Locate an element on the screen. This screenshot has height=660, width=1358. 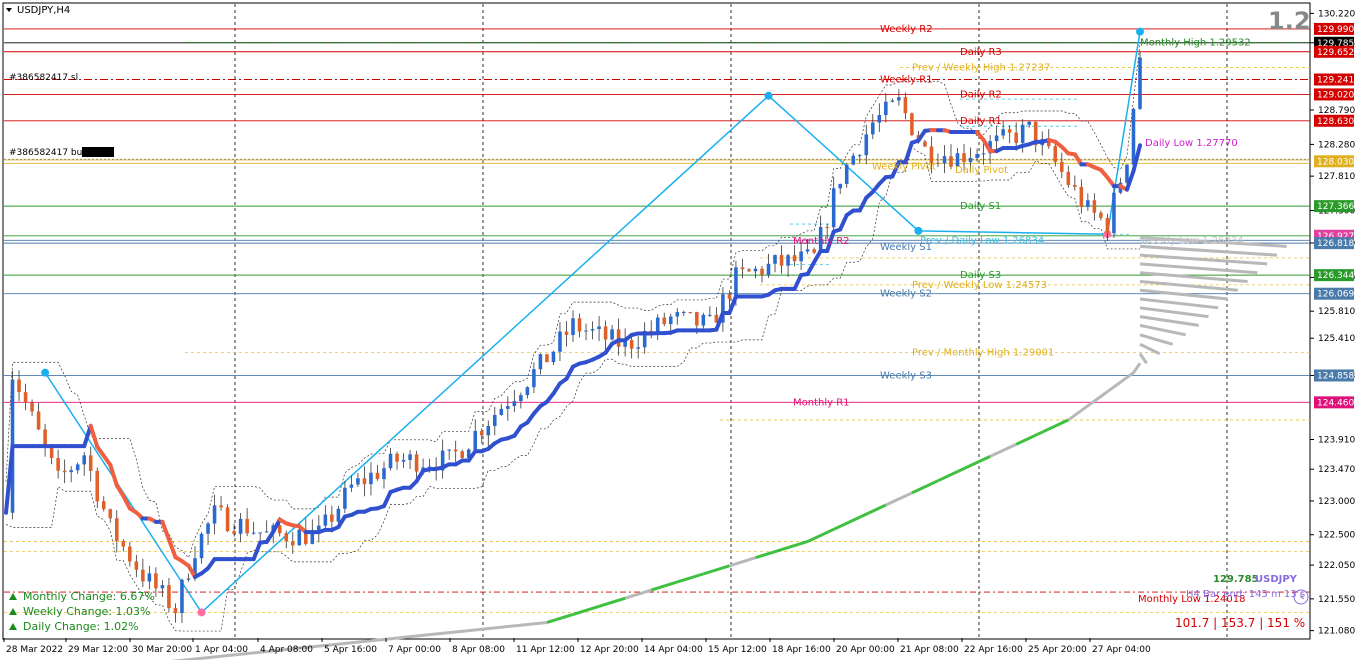
info-symbol: USDJPY is located at coordinates (1276, 579).